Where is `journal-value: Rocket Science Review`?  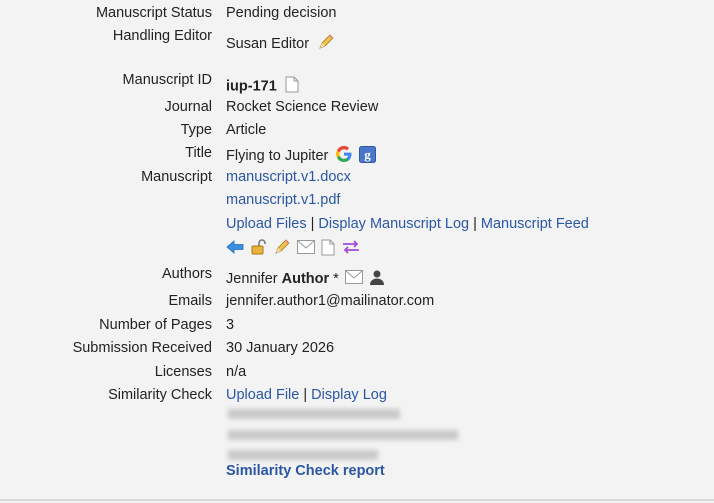 journal-value: Rocket Science Review is located at coordinates (302, 107).